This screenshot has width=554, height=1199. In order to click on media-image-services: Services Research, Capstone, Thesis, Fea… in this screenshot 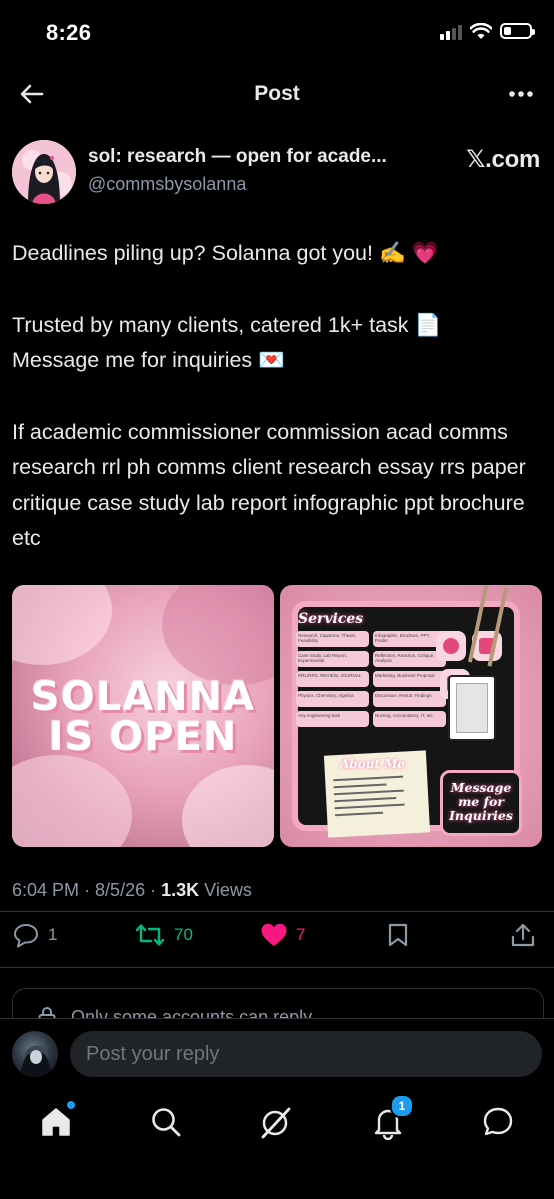, I will do `click(411, 716)`.